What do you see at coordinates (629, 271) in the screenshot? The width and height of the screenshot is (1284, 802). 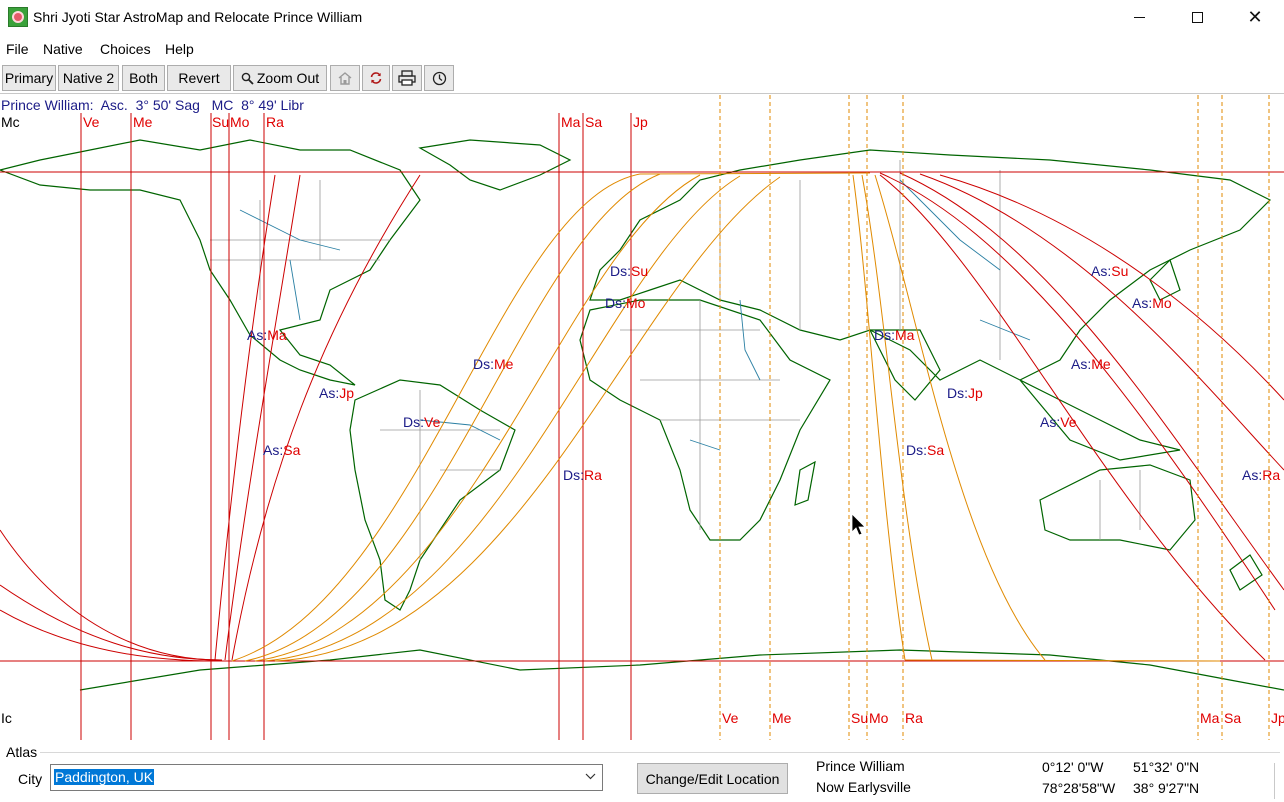 I see `line-label-ds-su: Ds:Su` at bounding box center [629, 271].